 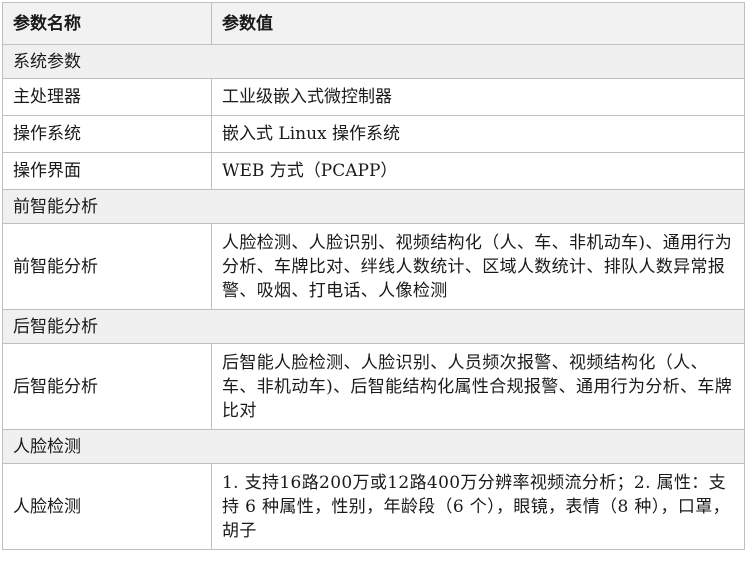 What do you see at coordinates (478, 134) in the screenshot?
I see `param-value: 嵌入式 Linux 操作系统` at bounding box center [478, 134].